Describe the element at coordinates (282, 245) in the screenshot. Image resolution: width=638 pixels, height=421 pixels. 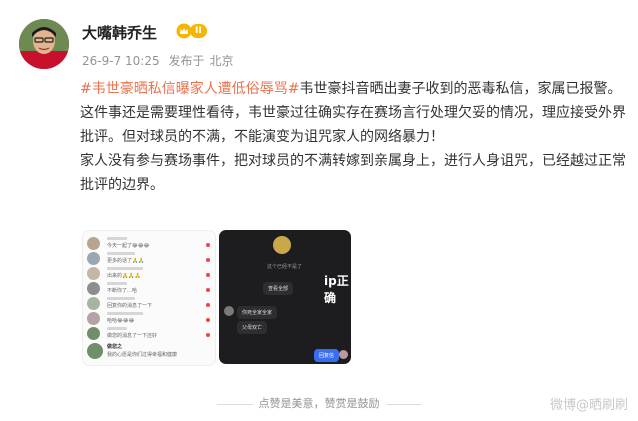
I see `chat-avatar` at that location.